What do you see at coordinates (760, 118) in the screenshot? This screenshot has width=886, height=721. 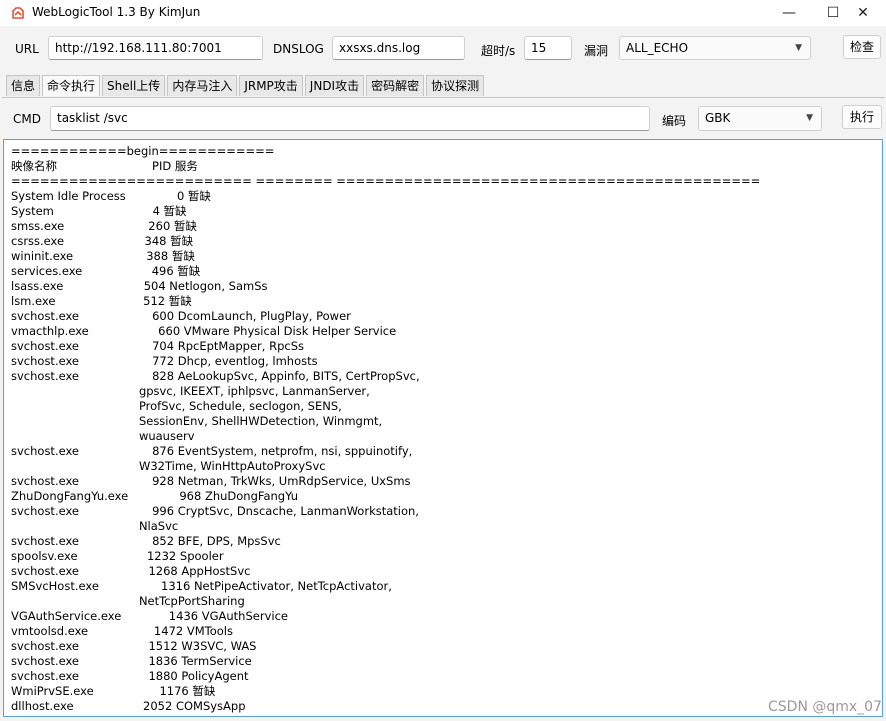 I see `encoding-select: GBK ▼` at bounding box center [760, 118].